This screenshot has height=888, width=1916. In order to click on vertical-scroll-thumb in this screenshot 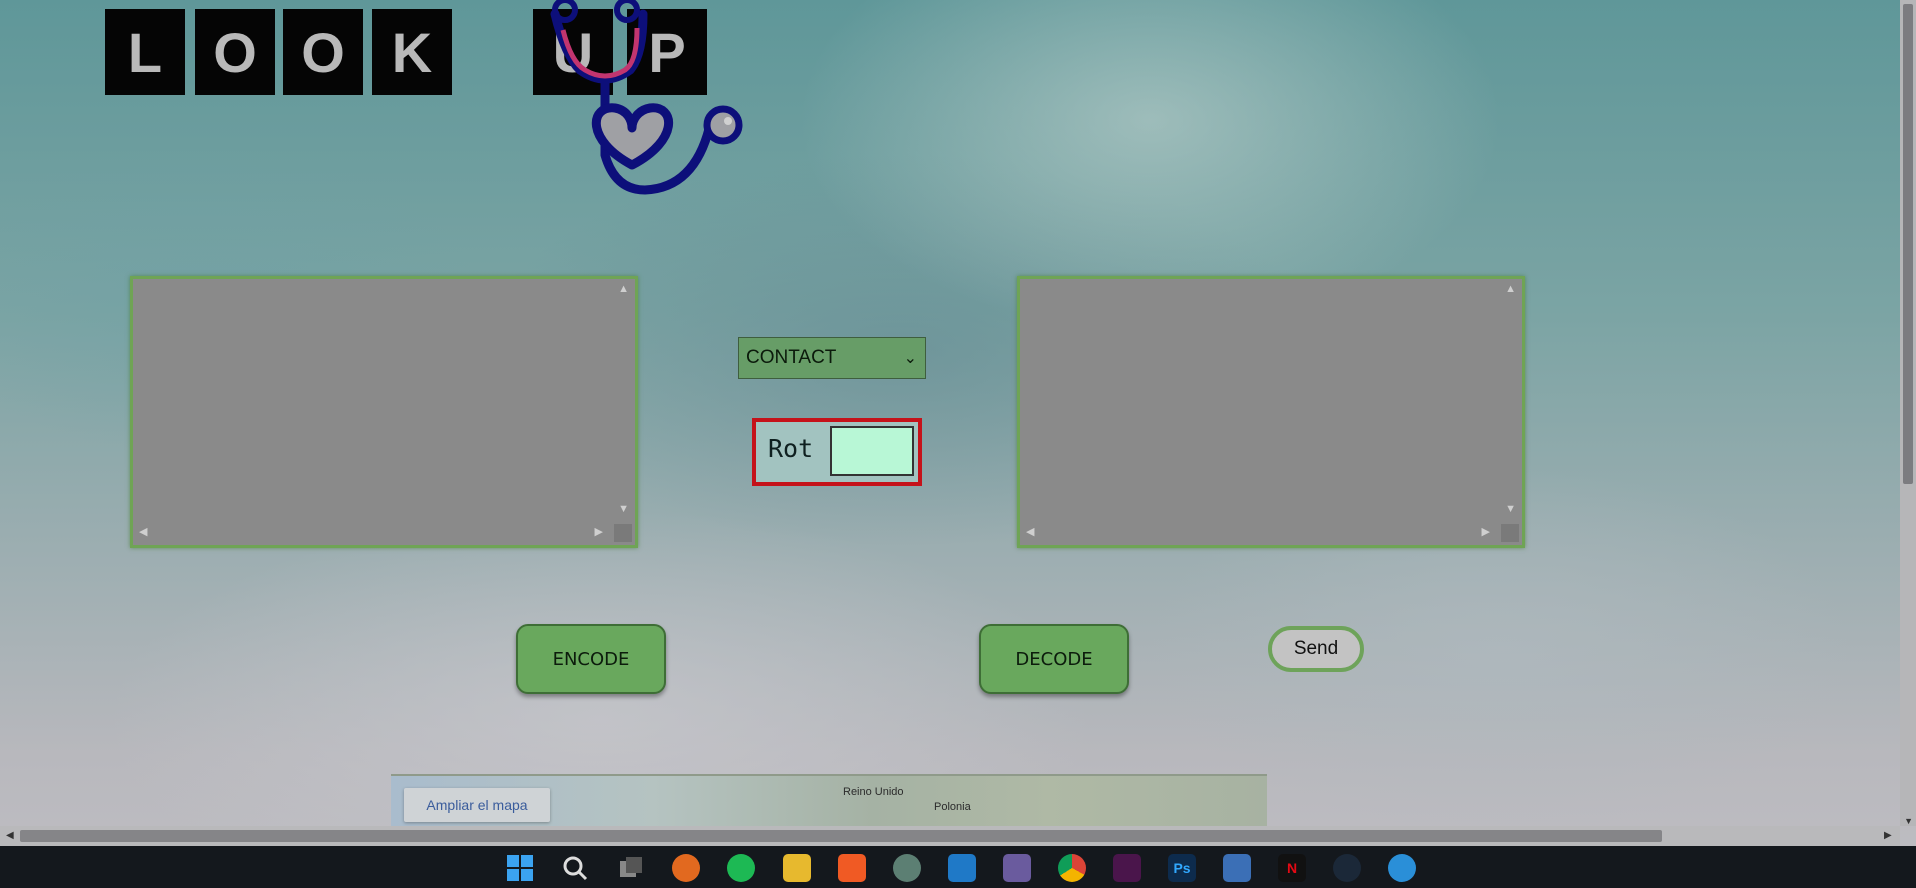, I will do `click(1908, 244)`.